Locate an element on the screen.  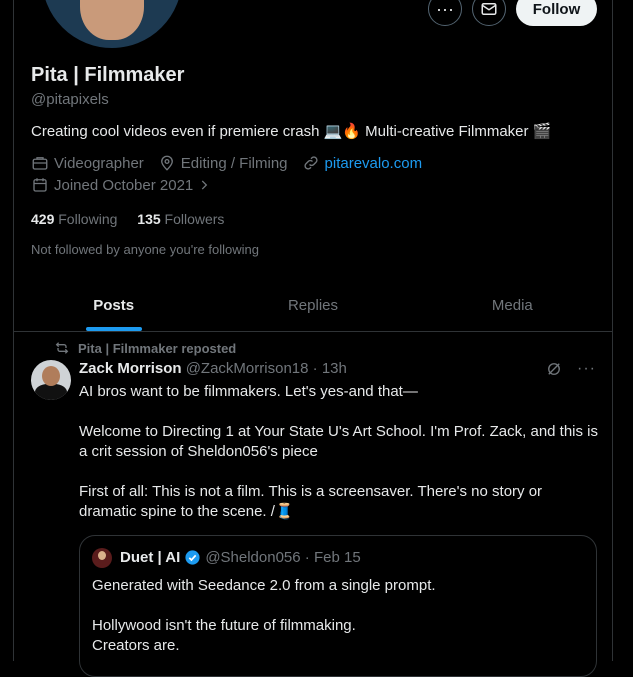
quoted-author-handle: @Sheldon056 is located at coordinates (253, 557).